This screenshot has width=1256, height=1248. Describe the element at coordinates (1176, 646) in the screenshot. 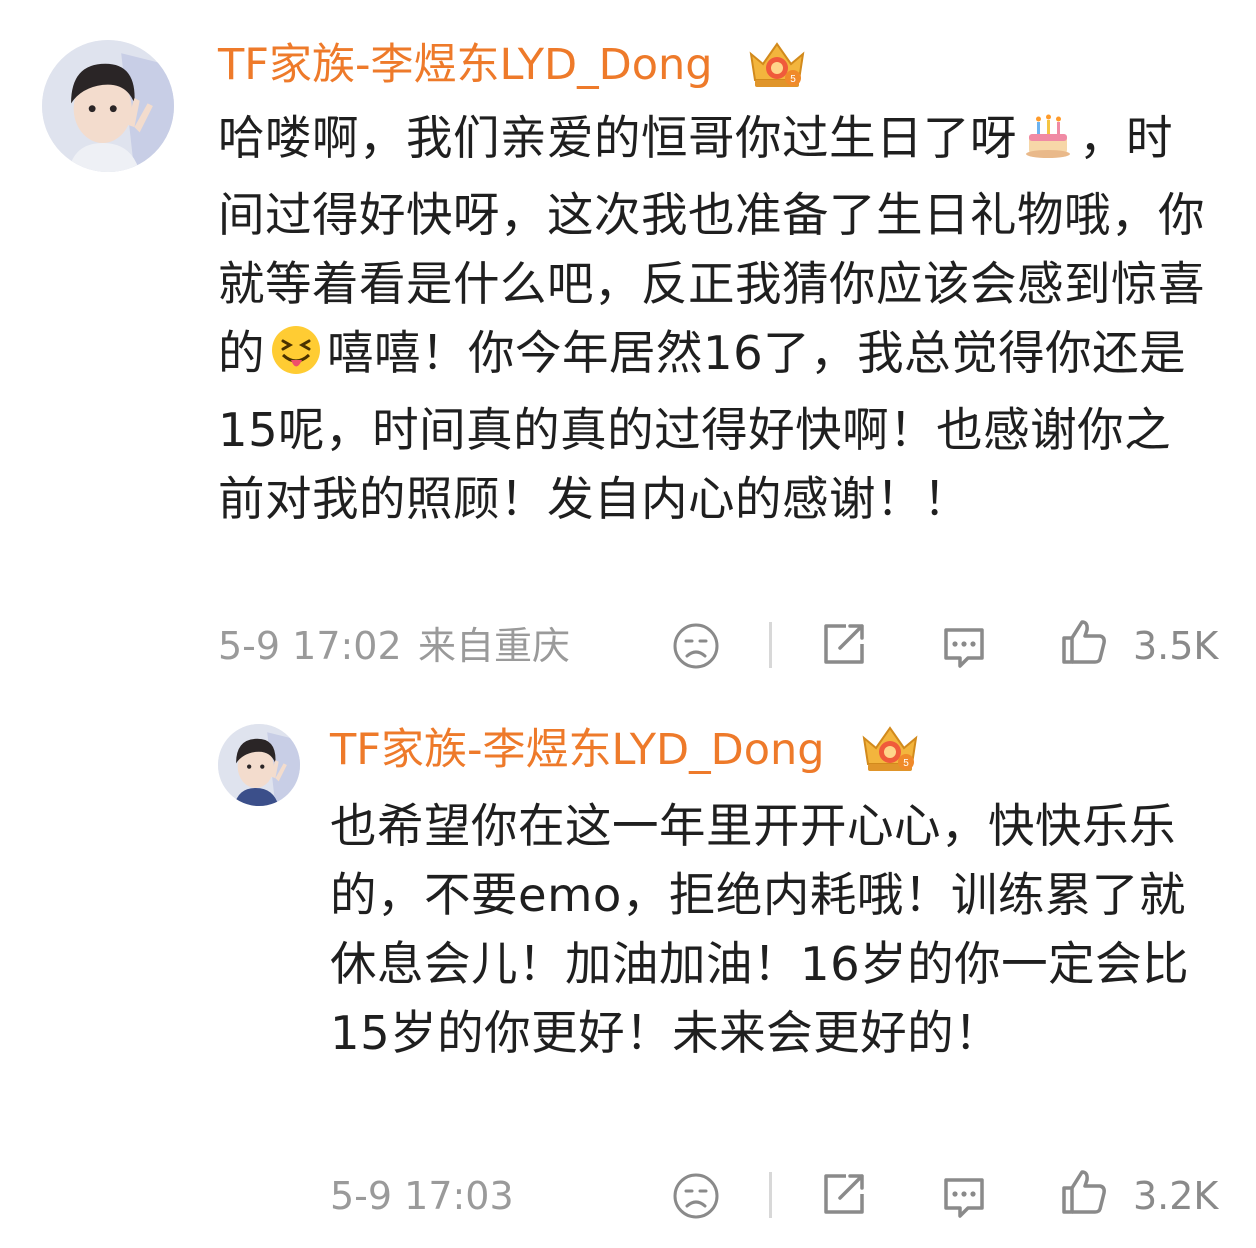

I see `like-count: 3.5K` at that location.